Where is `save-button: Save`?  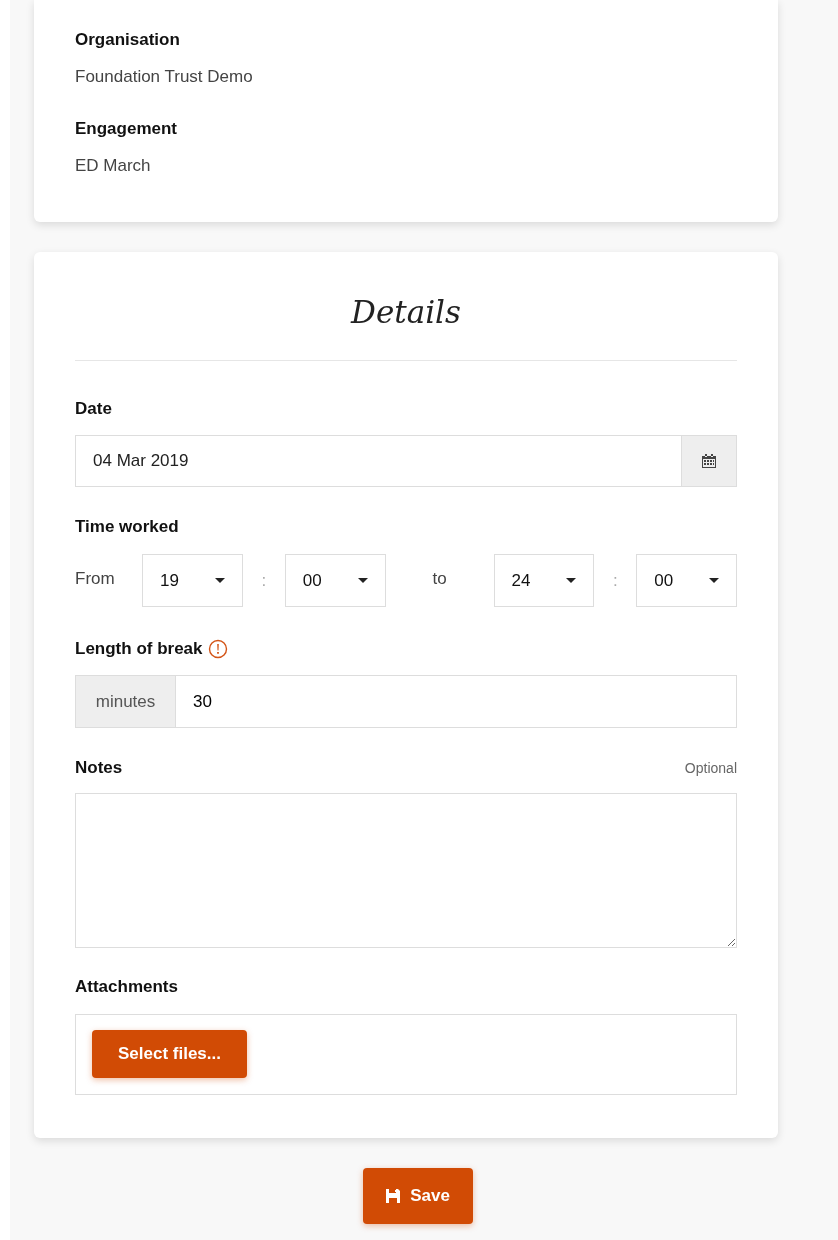 save-button: Save is located at coordinates (418, 1196).